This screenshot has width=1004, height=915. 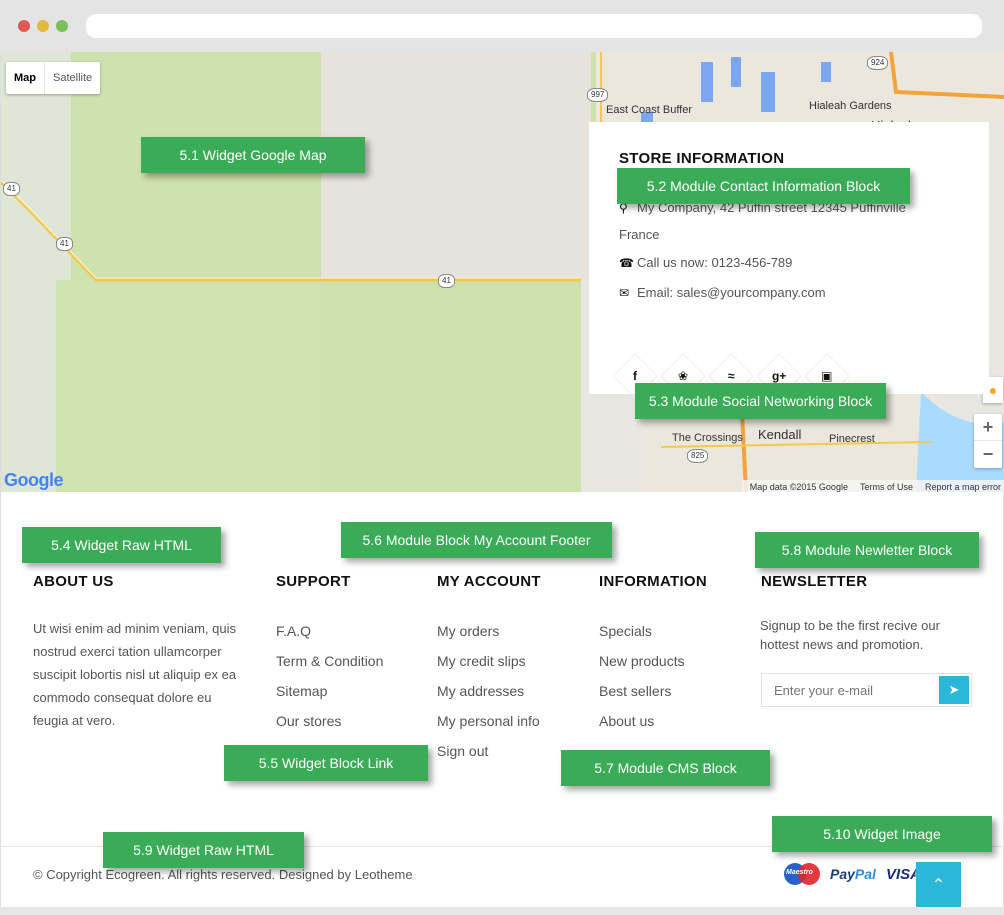 I want to click on paypal-logo-text-pay: Pay, so click(x=842, y=874).